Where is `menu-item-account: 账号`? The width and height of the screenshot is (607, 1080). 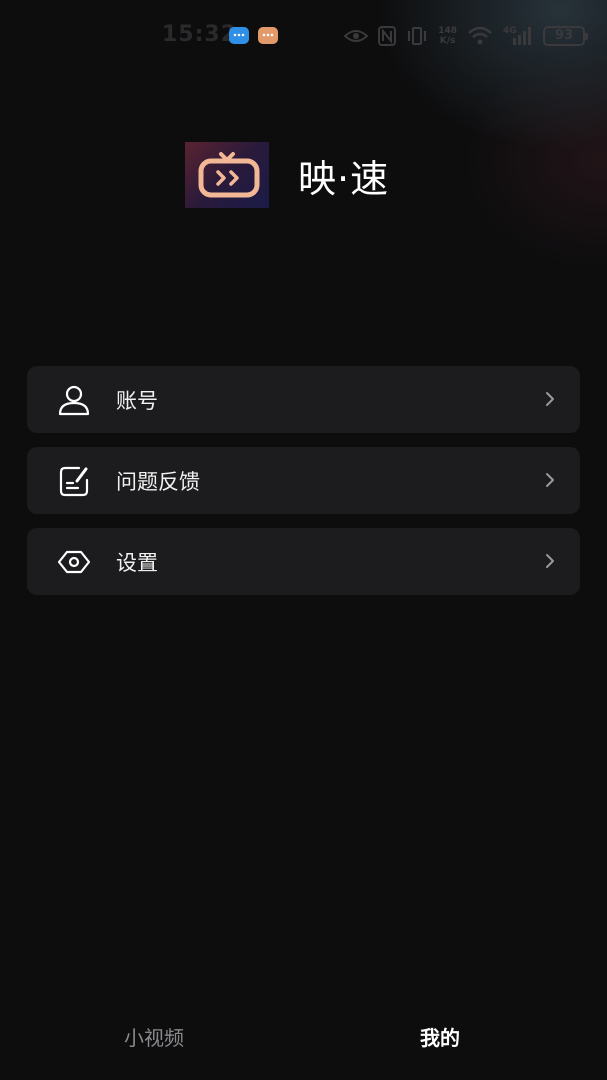 menu-item-account: 账号 is located at coordinates (303, 399).